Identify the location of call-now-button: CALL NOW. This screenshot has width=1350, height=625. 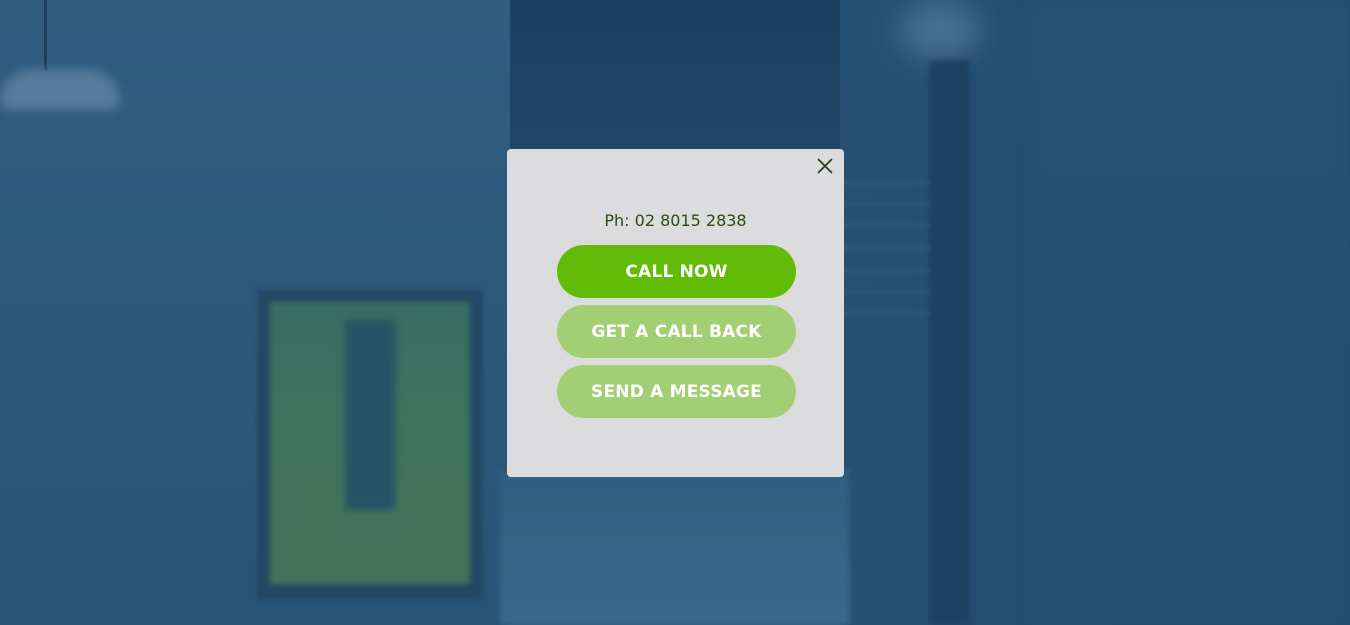
(676, 271).